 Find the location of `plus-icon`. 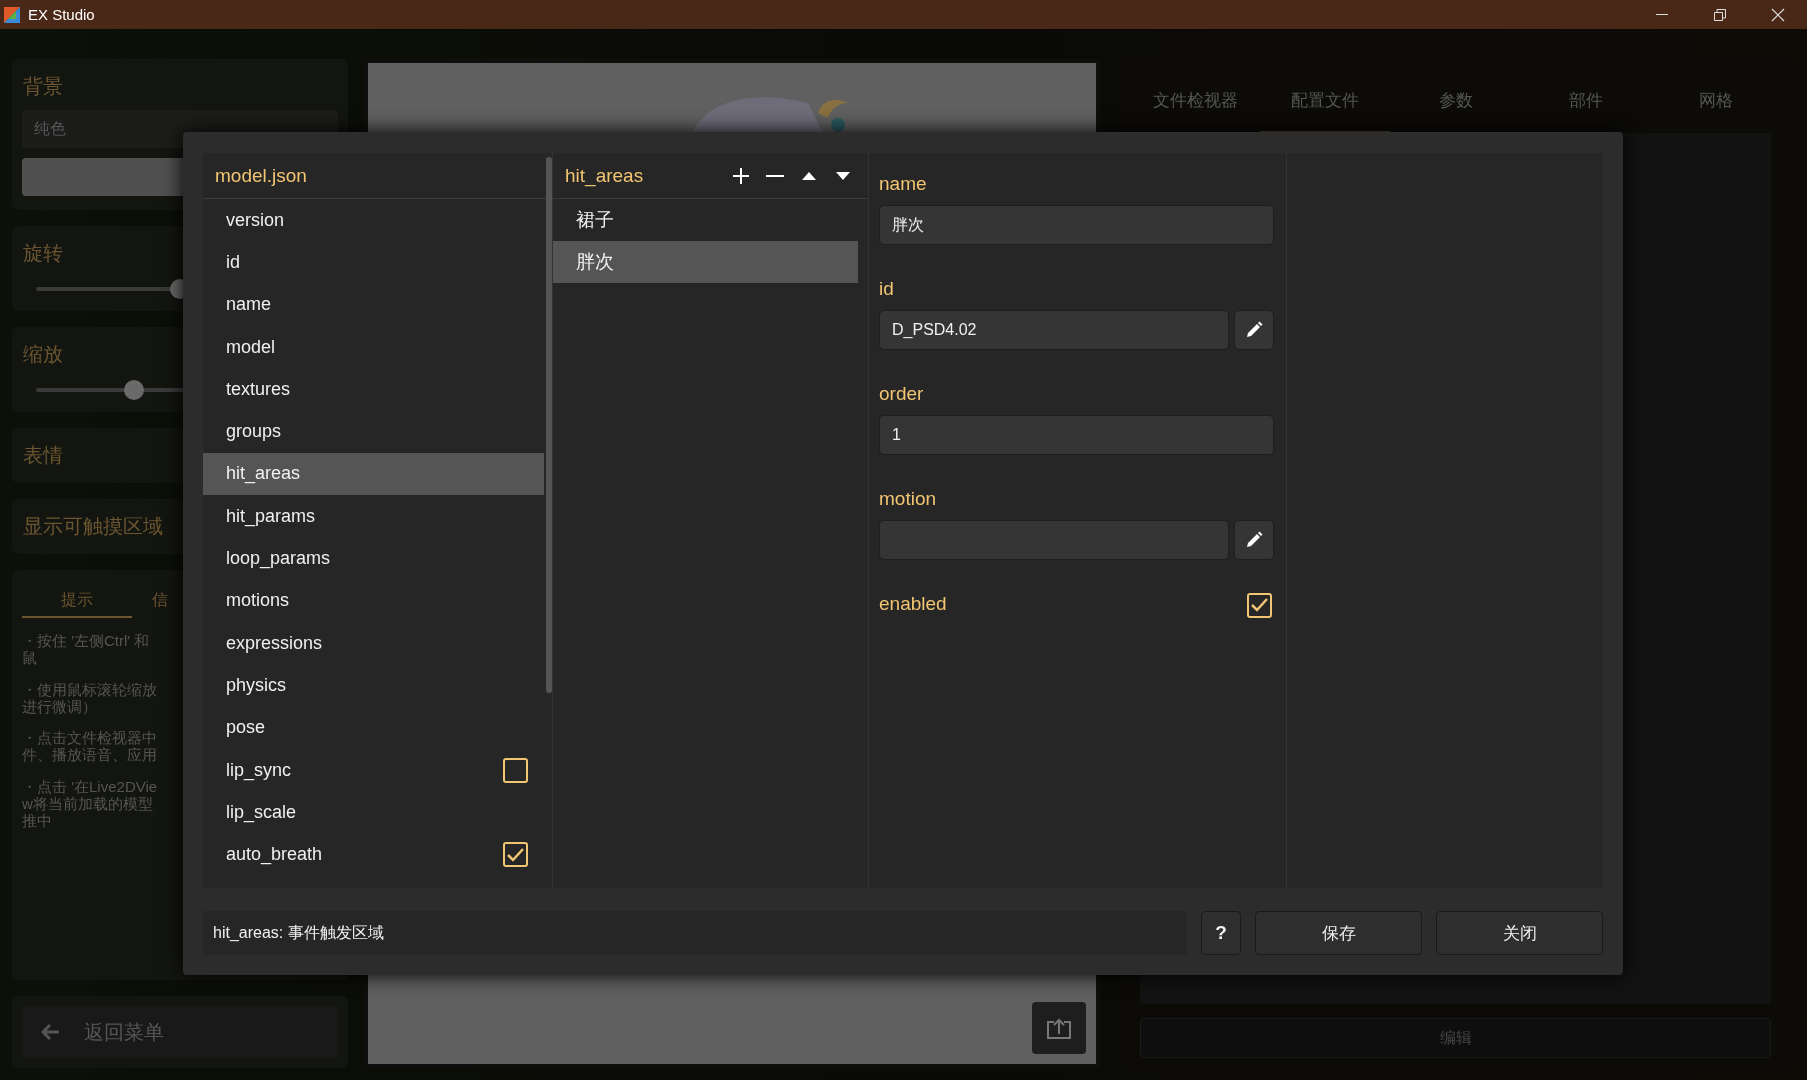

plus-icon is located at coordinates (741, 175).